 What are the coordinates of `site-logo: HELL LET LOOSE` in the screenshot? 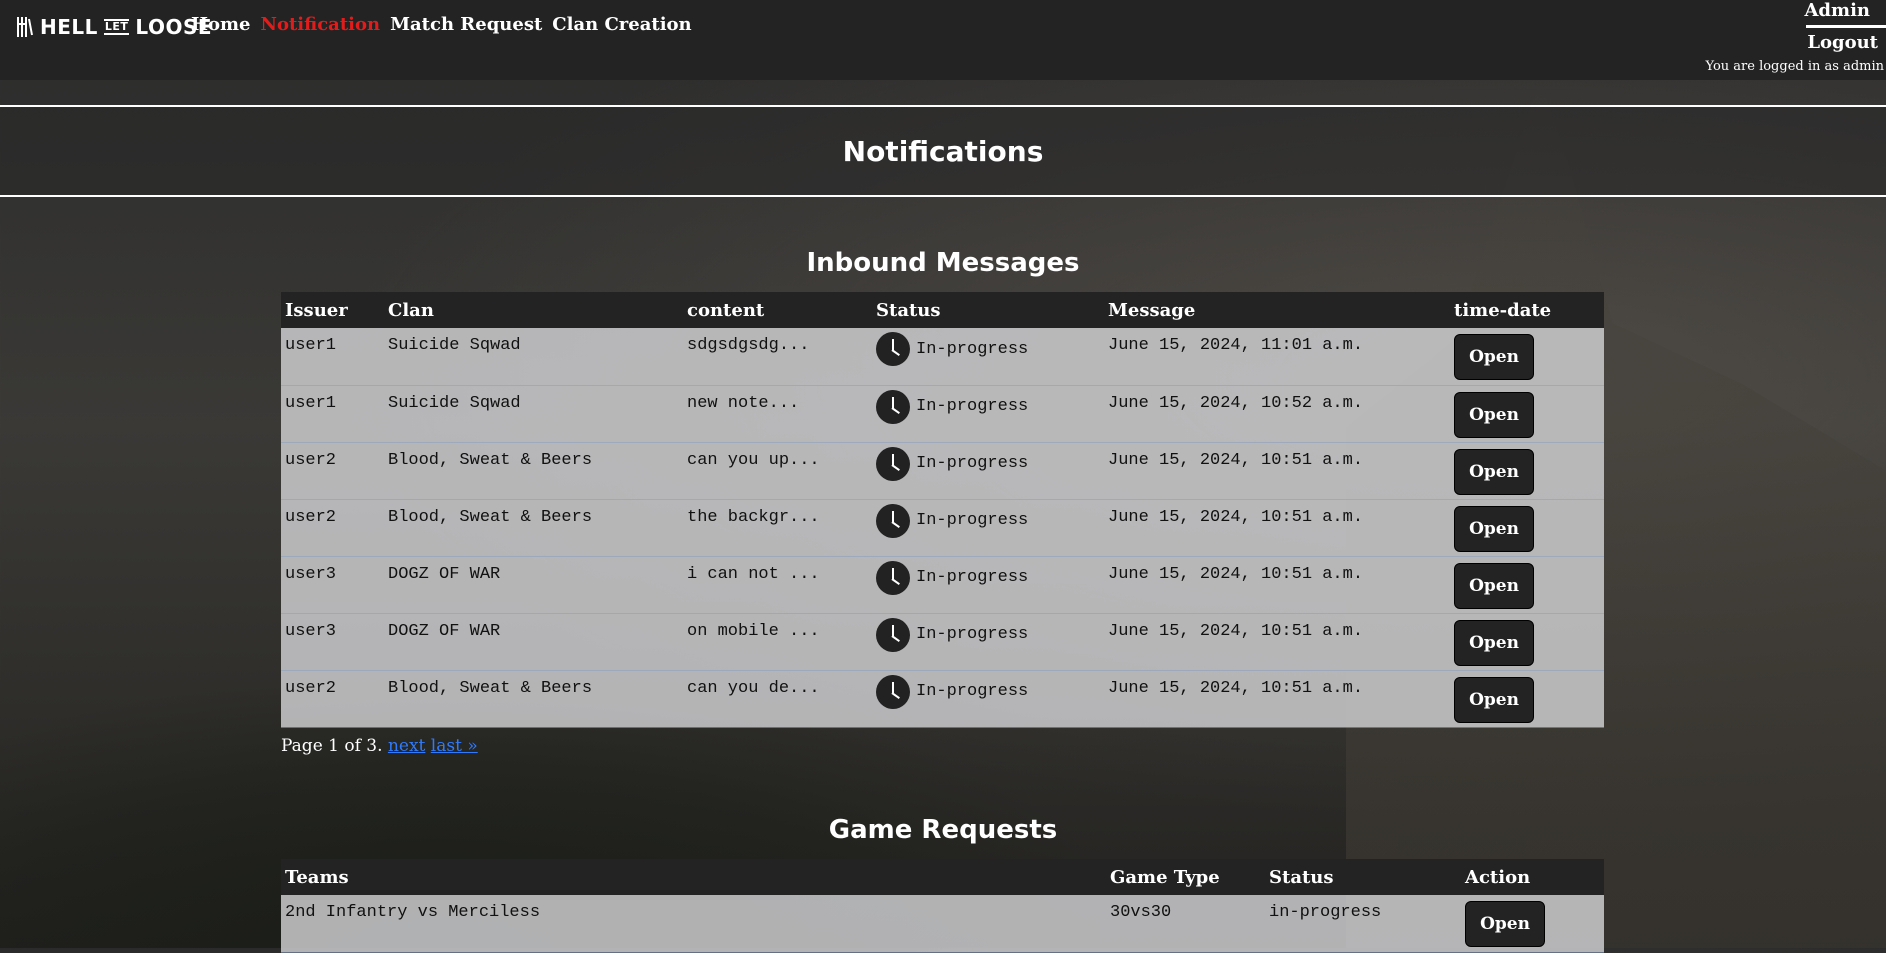 It's located at (114, 27).